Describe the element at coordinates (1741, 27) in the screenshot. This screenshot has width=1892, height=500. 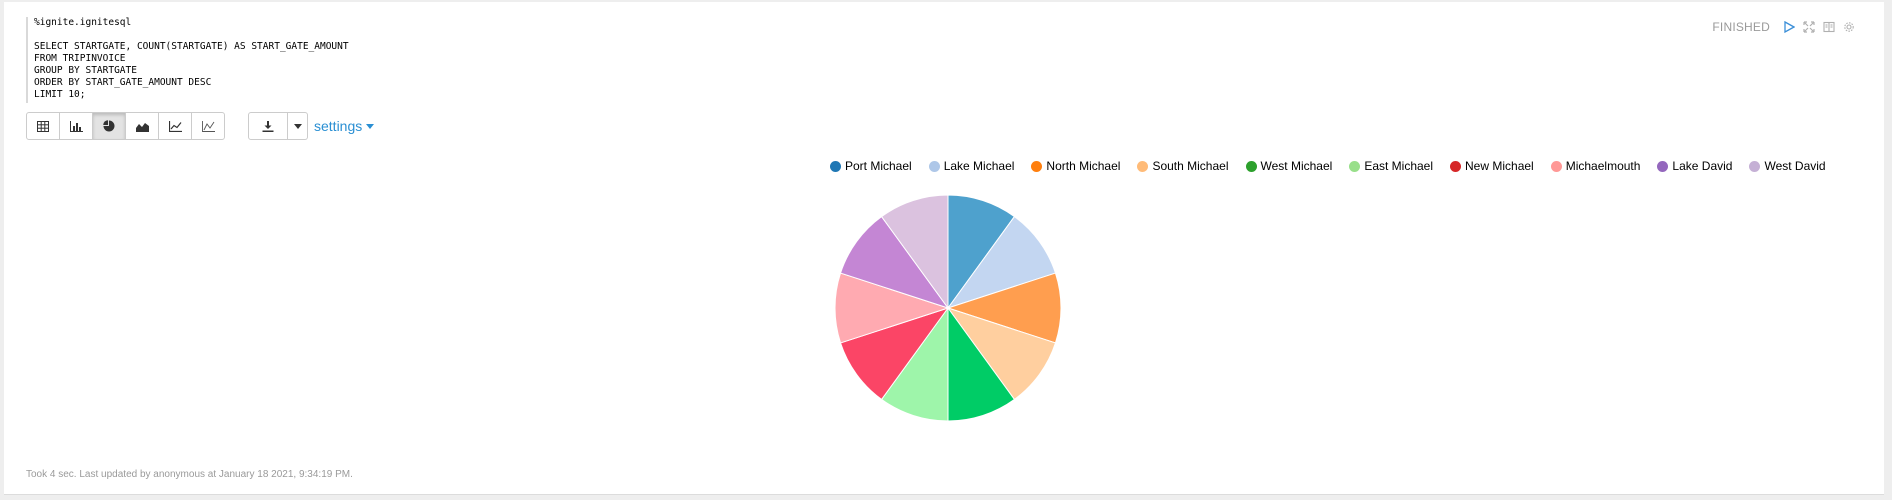
I see `status-text: FINISHED` at that location.